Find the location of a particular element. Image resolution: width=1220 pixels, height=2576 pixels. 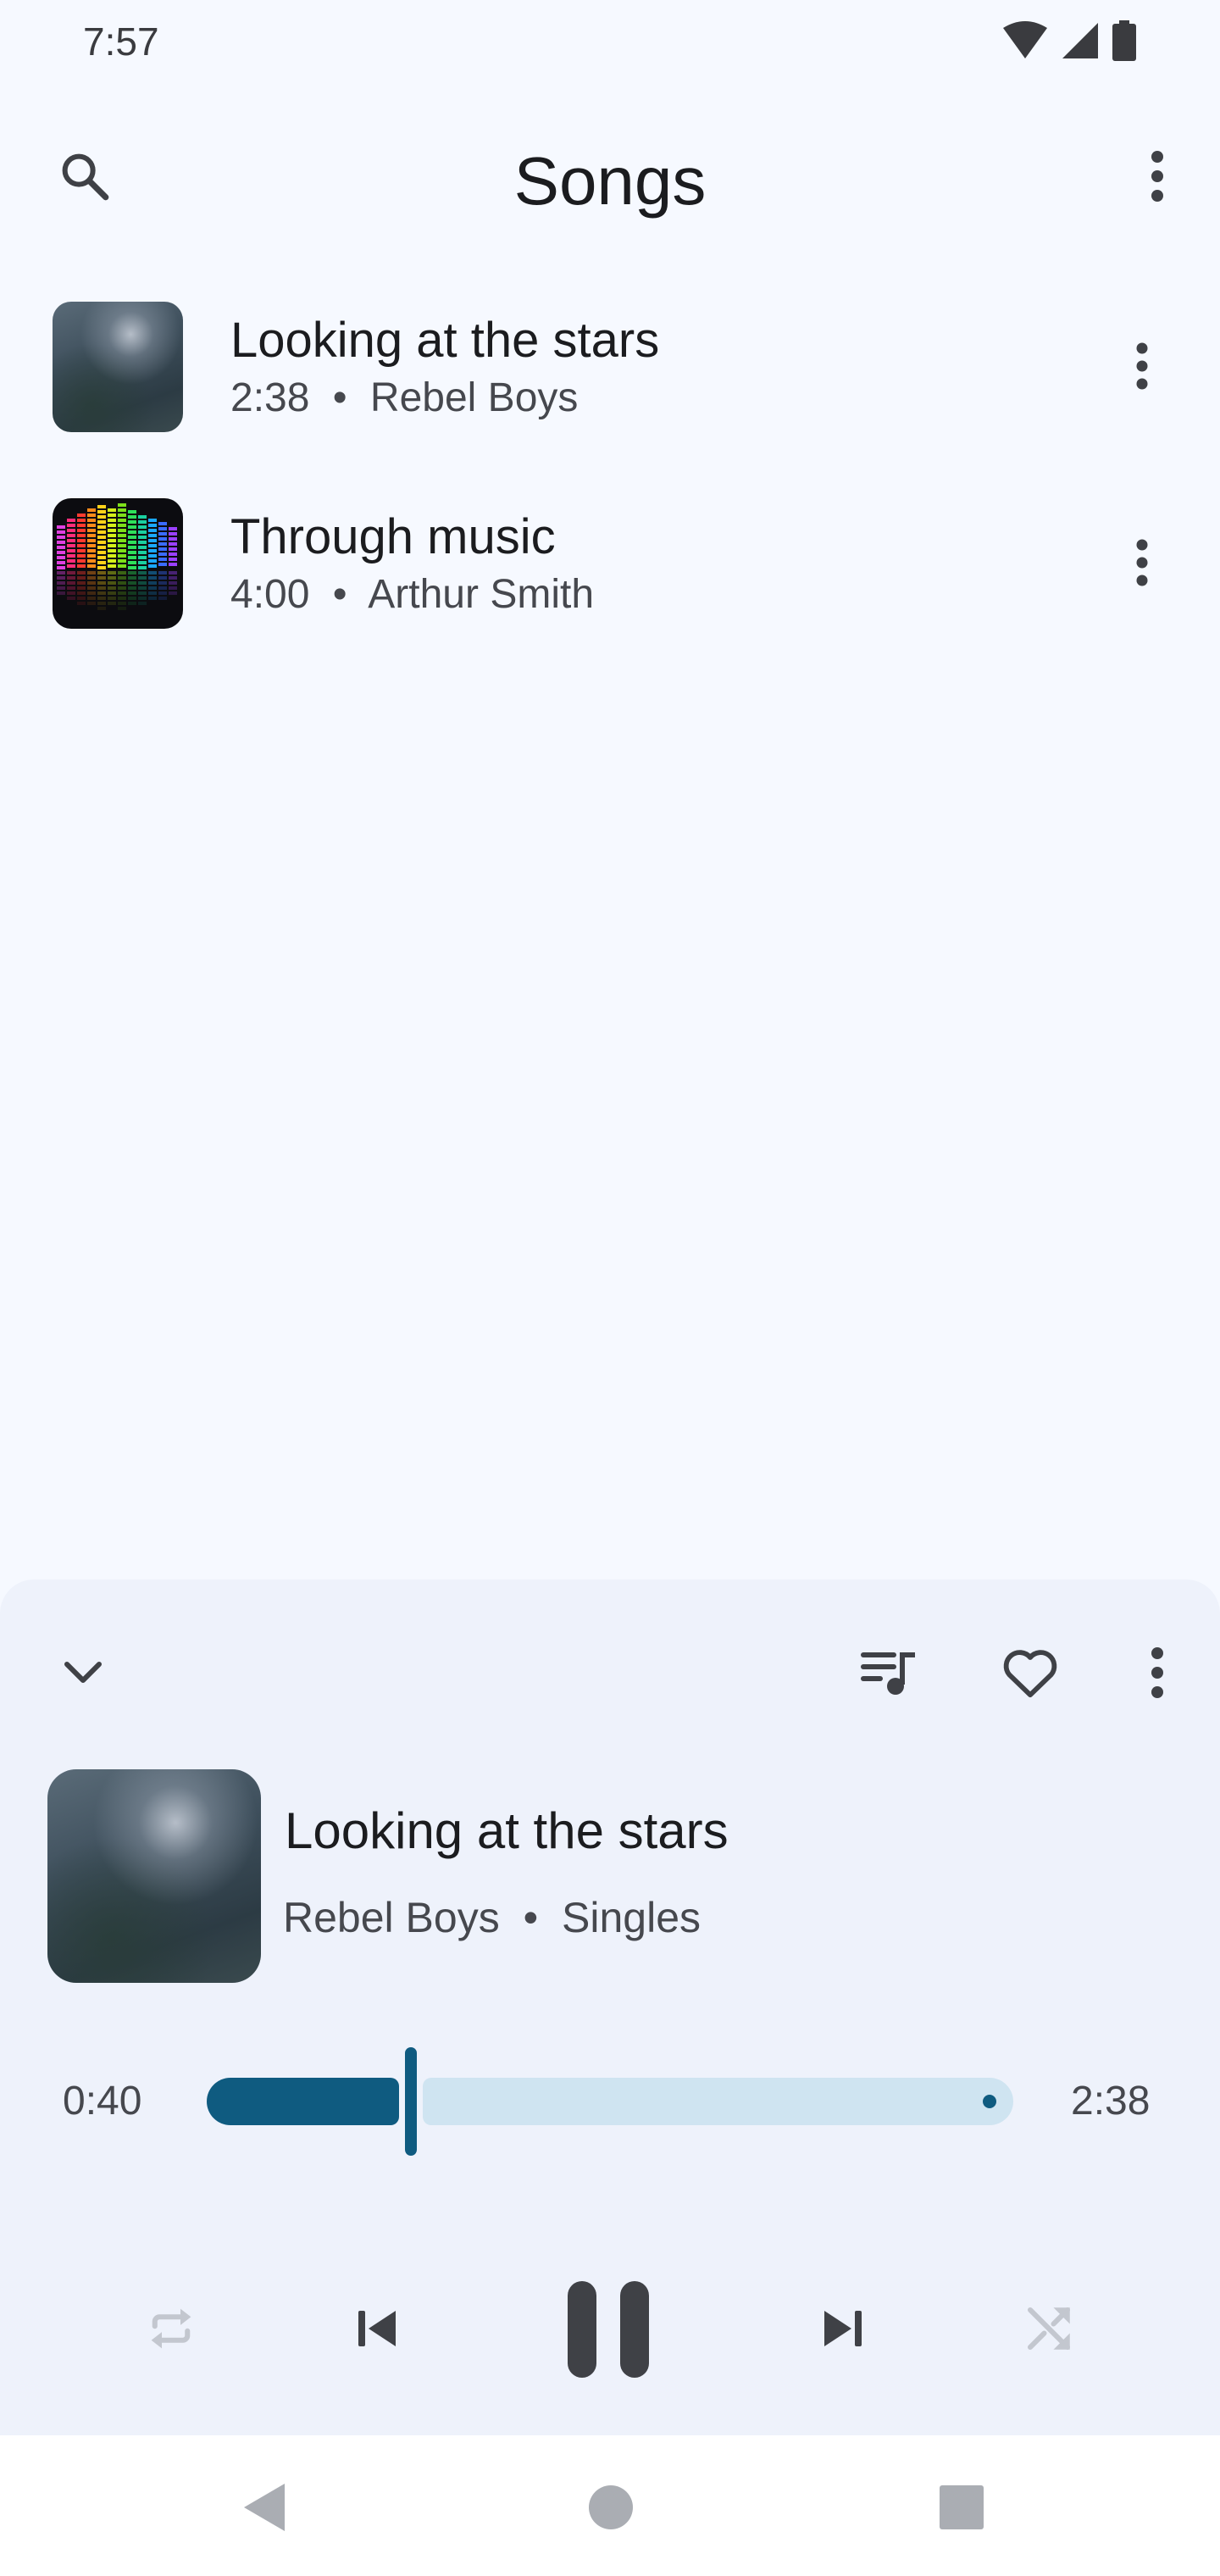

equalizer-artwork is located at coordinates (118, 563).